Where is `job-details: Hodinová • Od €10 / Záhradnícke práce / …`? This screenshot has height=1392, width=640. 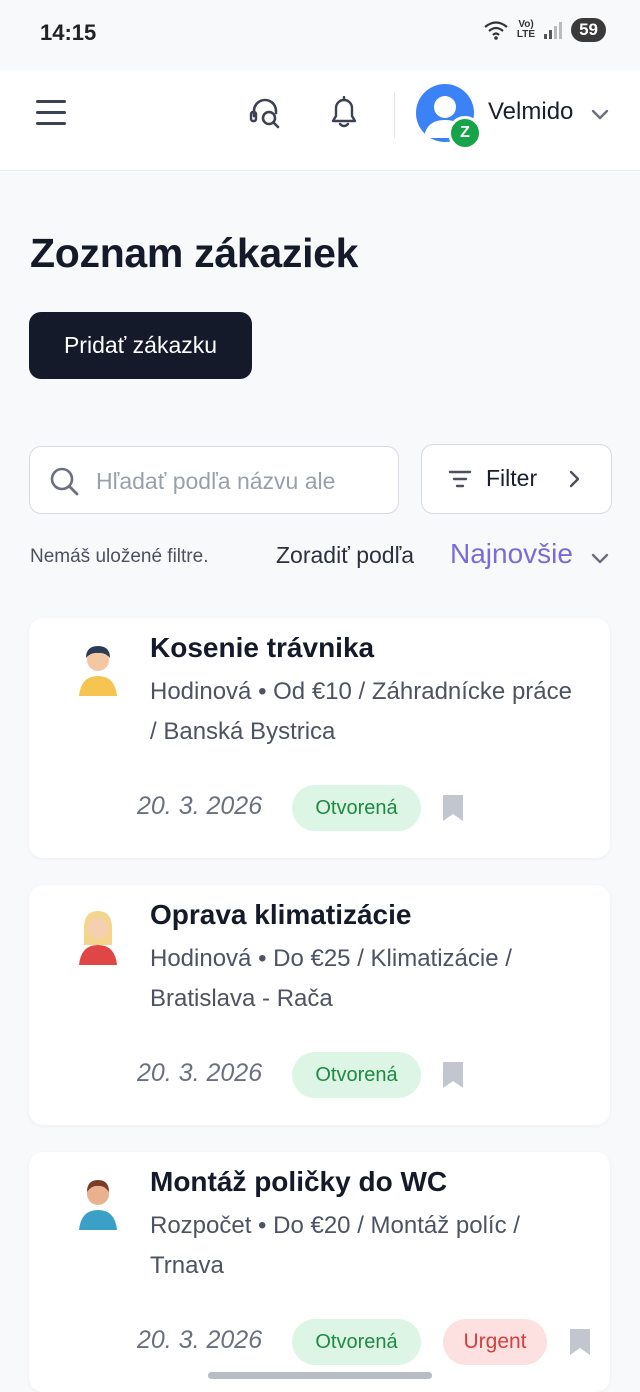 job-details: Hodinová • Od €10 / Záhradnícke práce / … is located at coordinates (361, 711).